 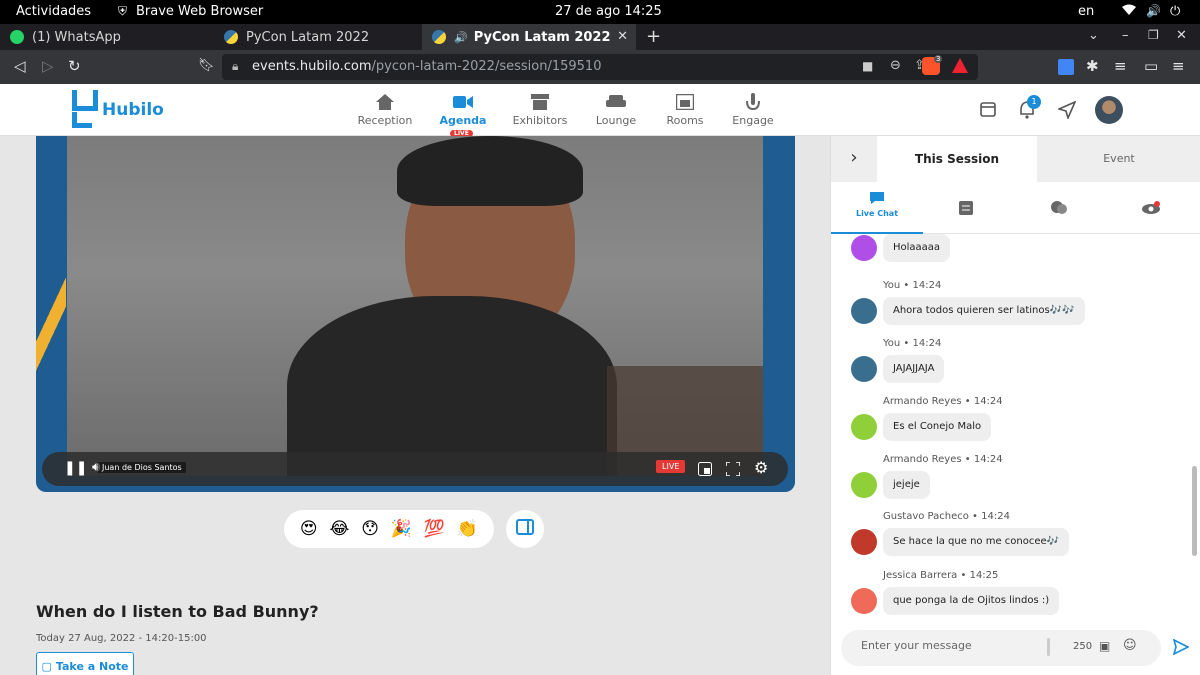 I want to click on minimize-icon: –, so click(x=1125, y=35).